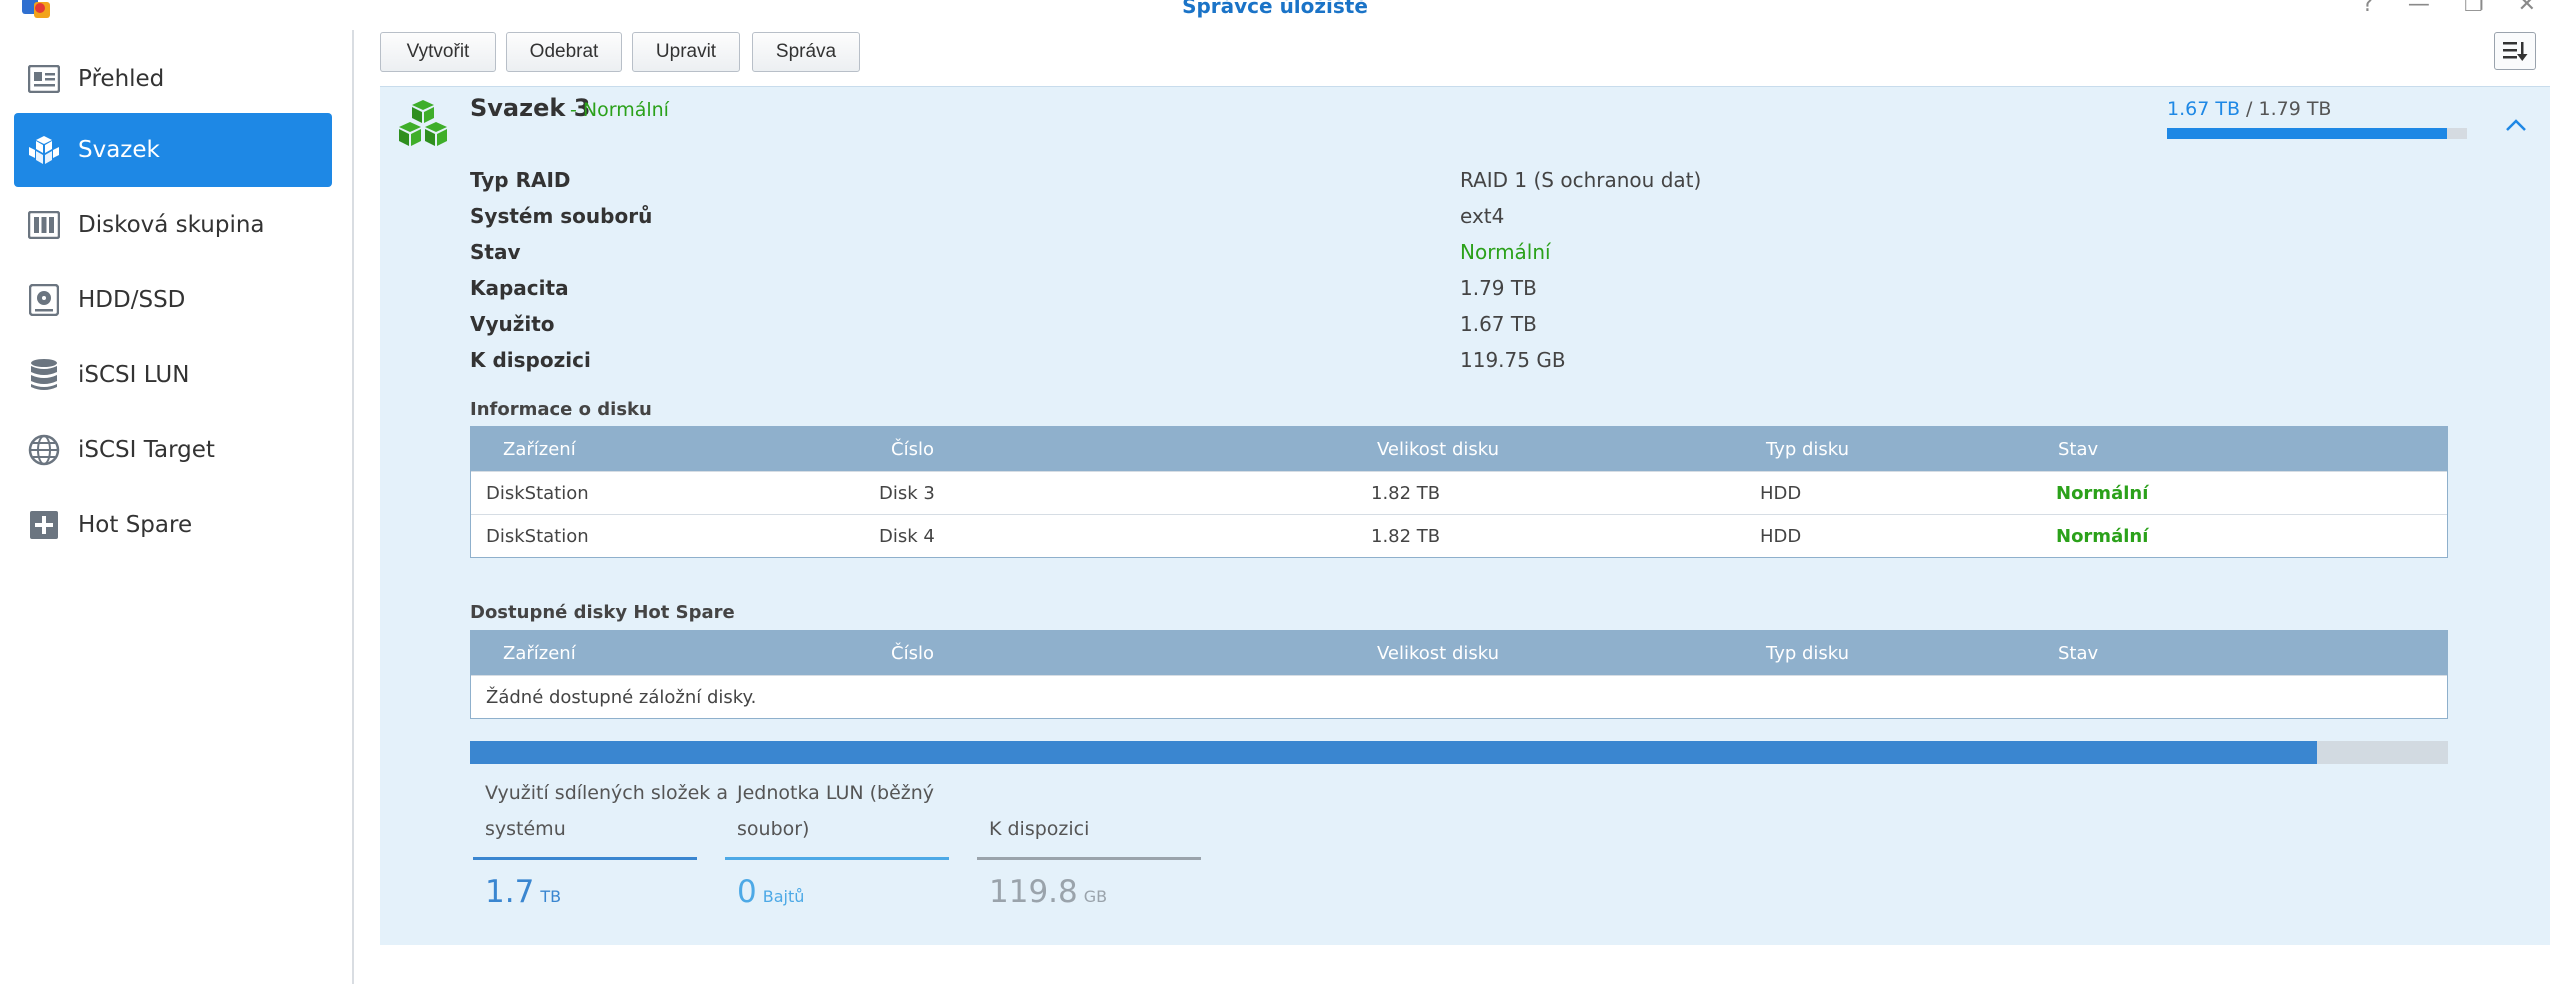 This screenshot has width=2550, height=984. I want to click on sort-icon, so click(2515, 51).